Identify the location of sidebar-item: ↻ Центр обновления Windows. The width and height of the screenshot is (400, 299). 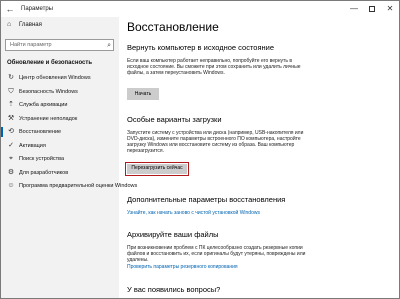
(60, 78).